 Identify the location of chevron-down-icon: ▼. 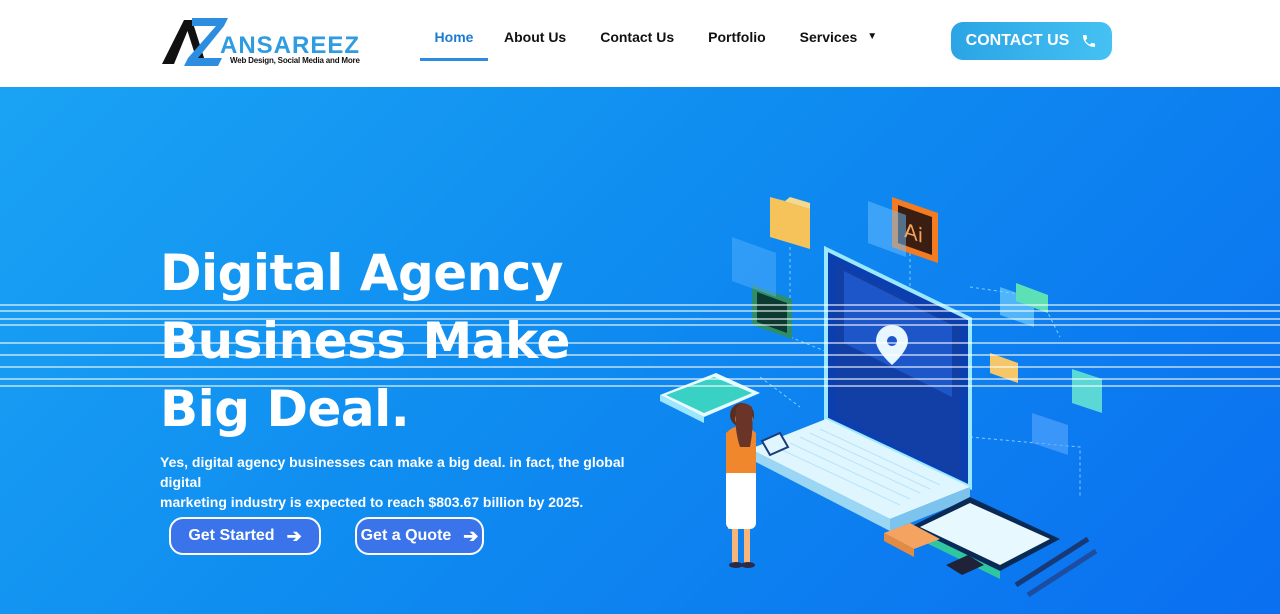
(872, 36).